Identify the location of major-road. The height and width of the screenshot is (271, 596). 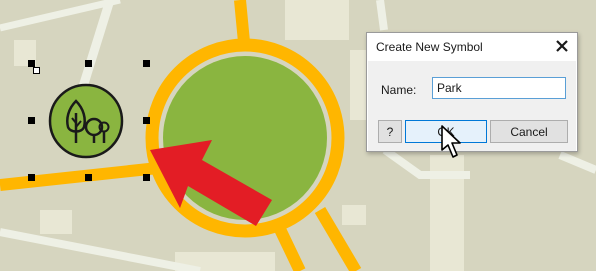
(242, 21).